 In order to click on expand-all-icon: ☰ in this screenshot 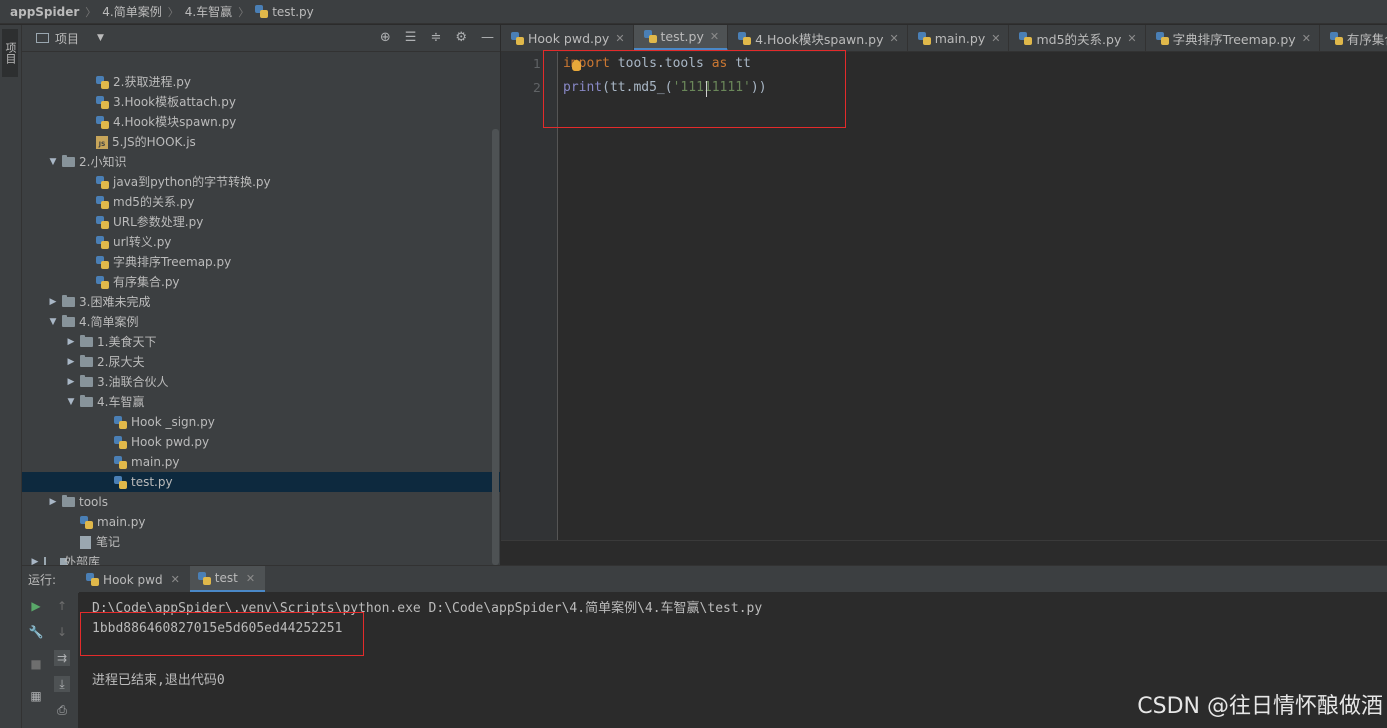, I will do `click(411, 37)`.